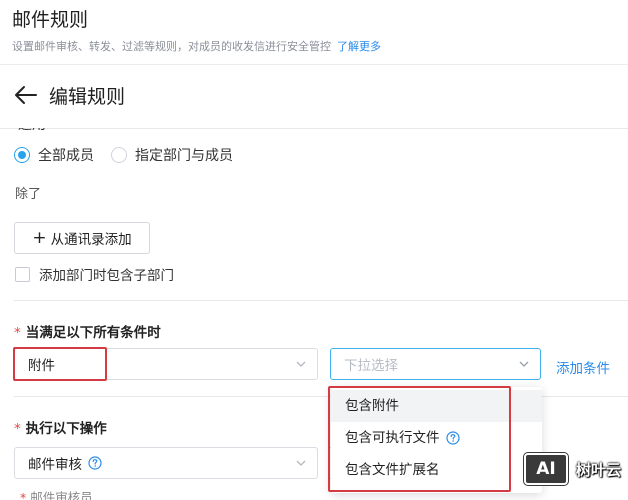  I want to click on add-from-contacts-label: 从通讯录添加, so click(91, 240).